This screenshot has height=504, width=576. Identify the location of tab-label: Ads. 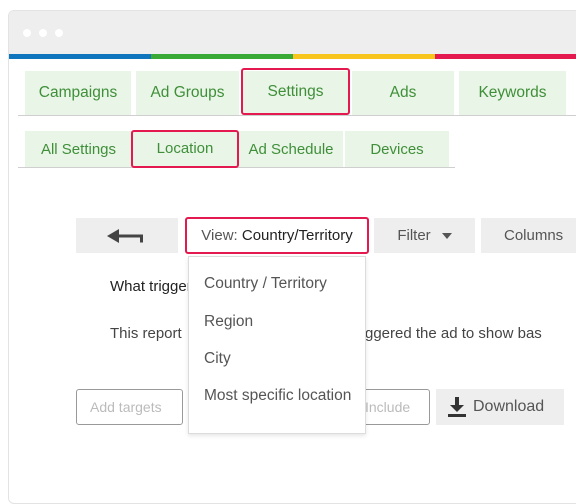
(403, 92).